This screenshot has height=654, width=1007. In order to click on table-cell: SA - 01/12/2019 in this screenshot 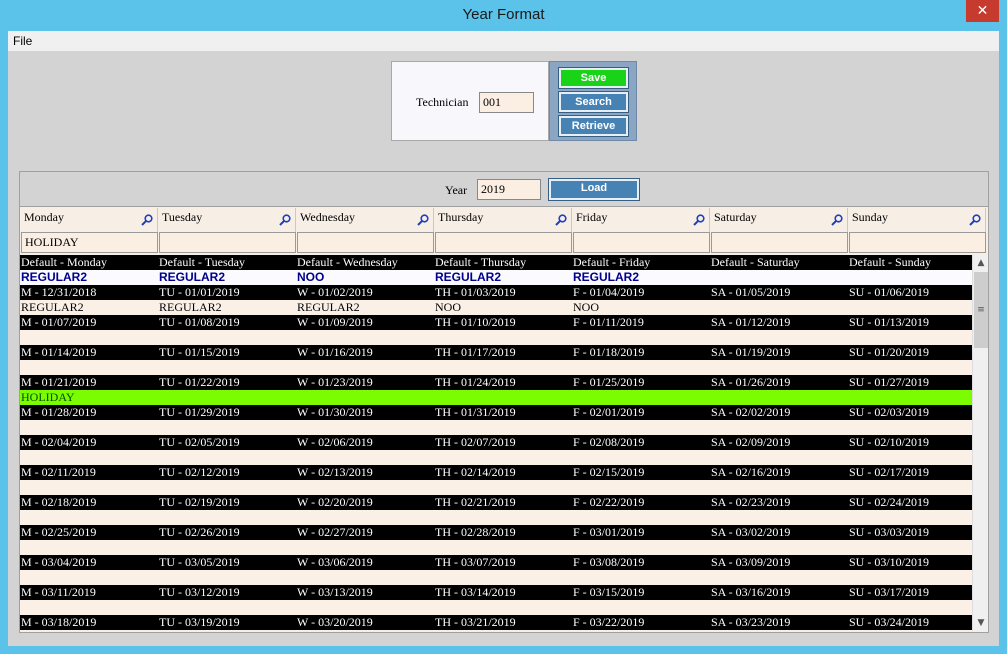, I will do `click(751, 322)`.